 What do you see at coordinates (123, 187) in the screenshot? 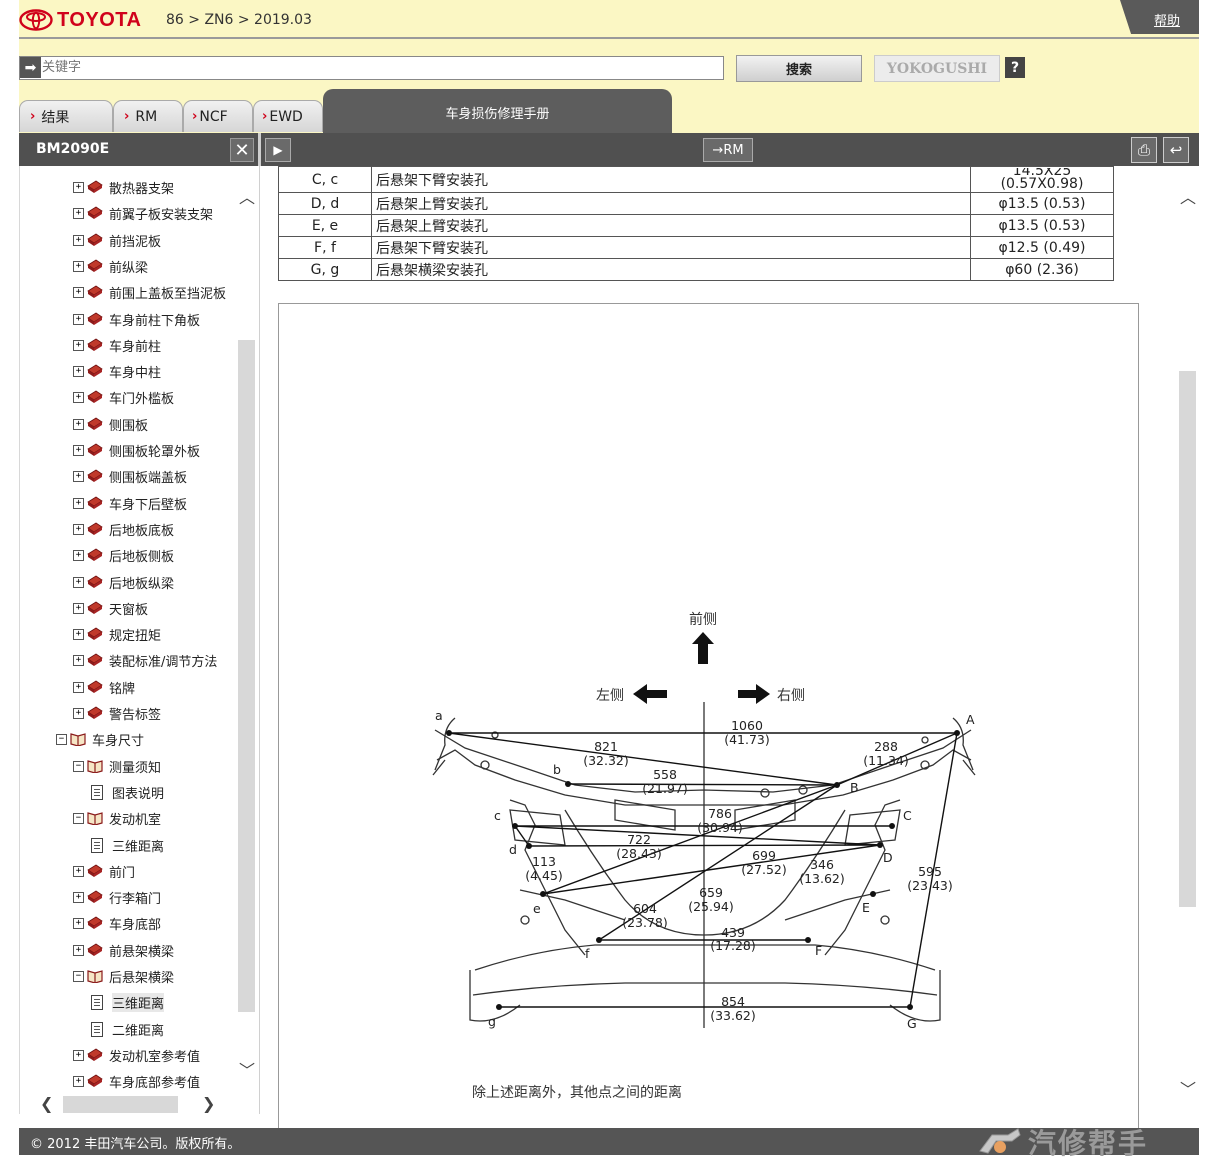
I see `tree-item: + 散热器支架` at bounding box center [123, 187].